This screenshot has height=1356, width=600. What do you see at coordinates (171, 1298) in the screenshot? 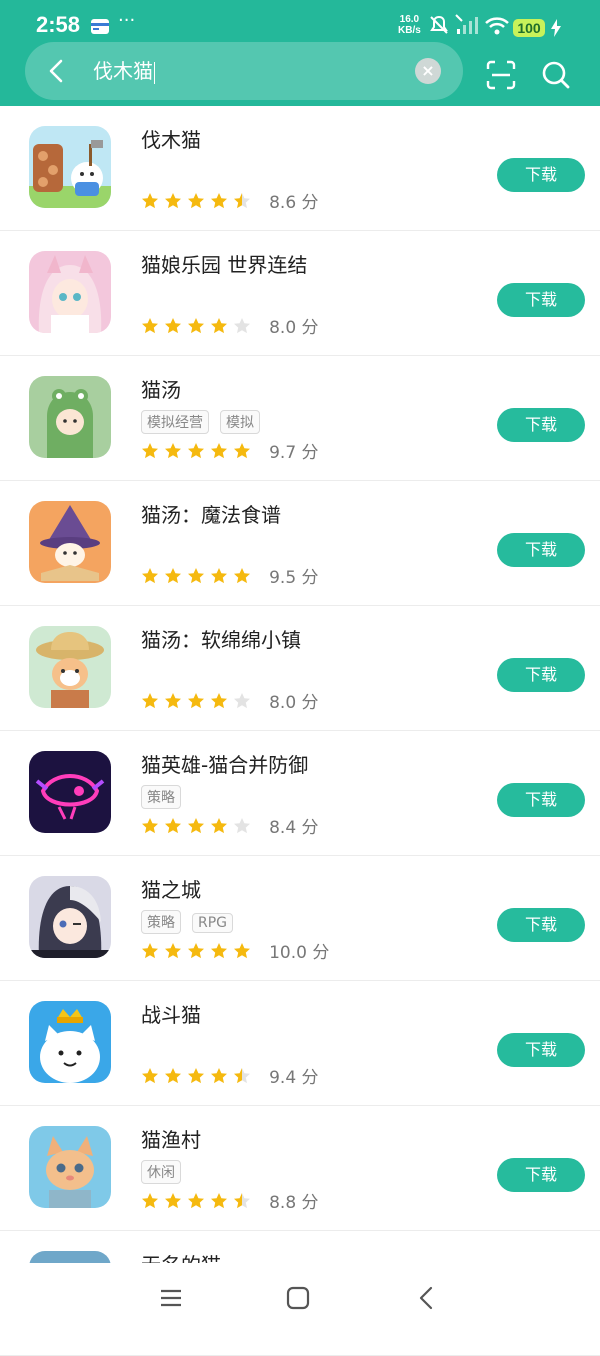
I see `menu-icon` at bounding box center [171, 1298].